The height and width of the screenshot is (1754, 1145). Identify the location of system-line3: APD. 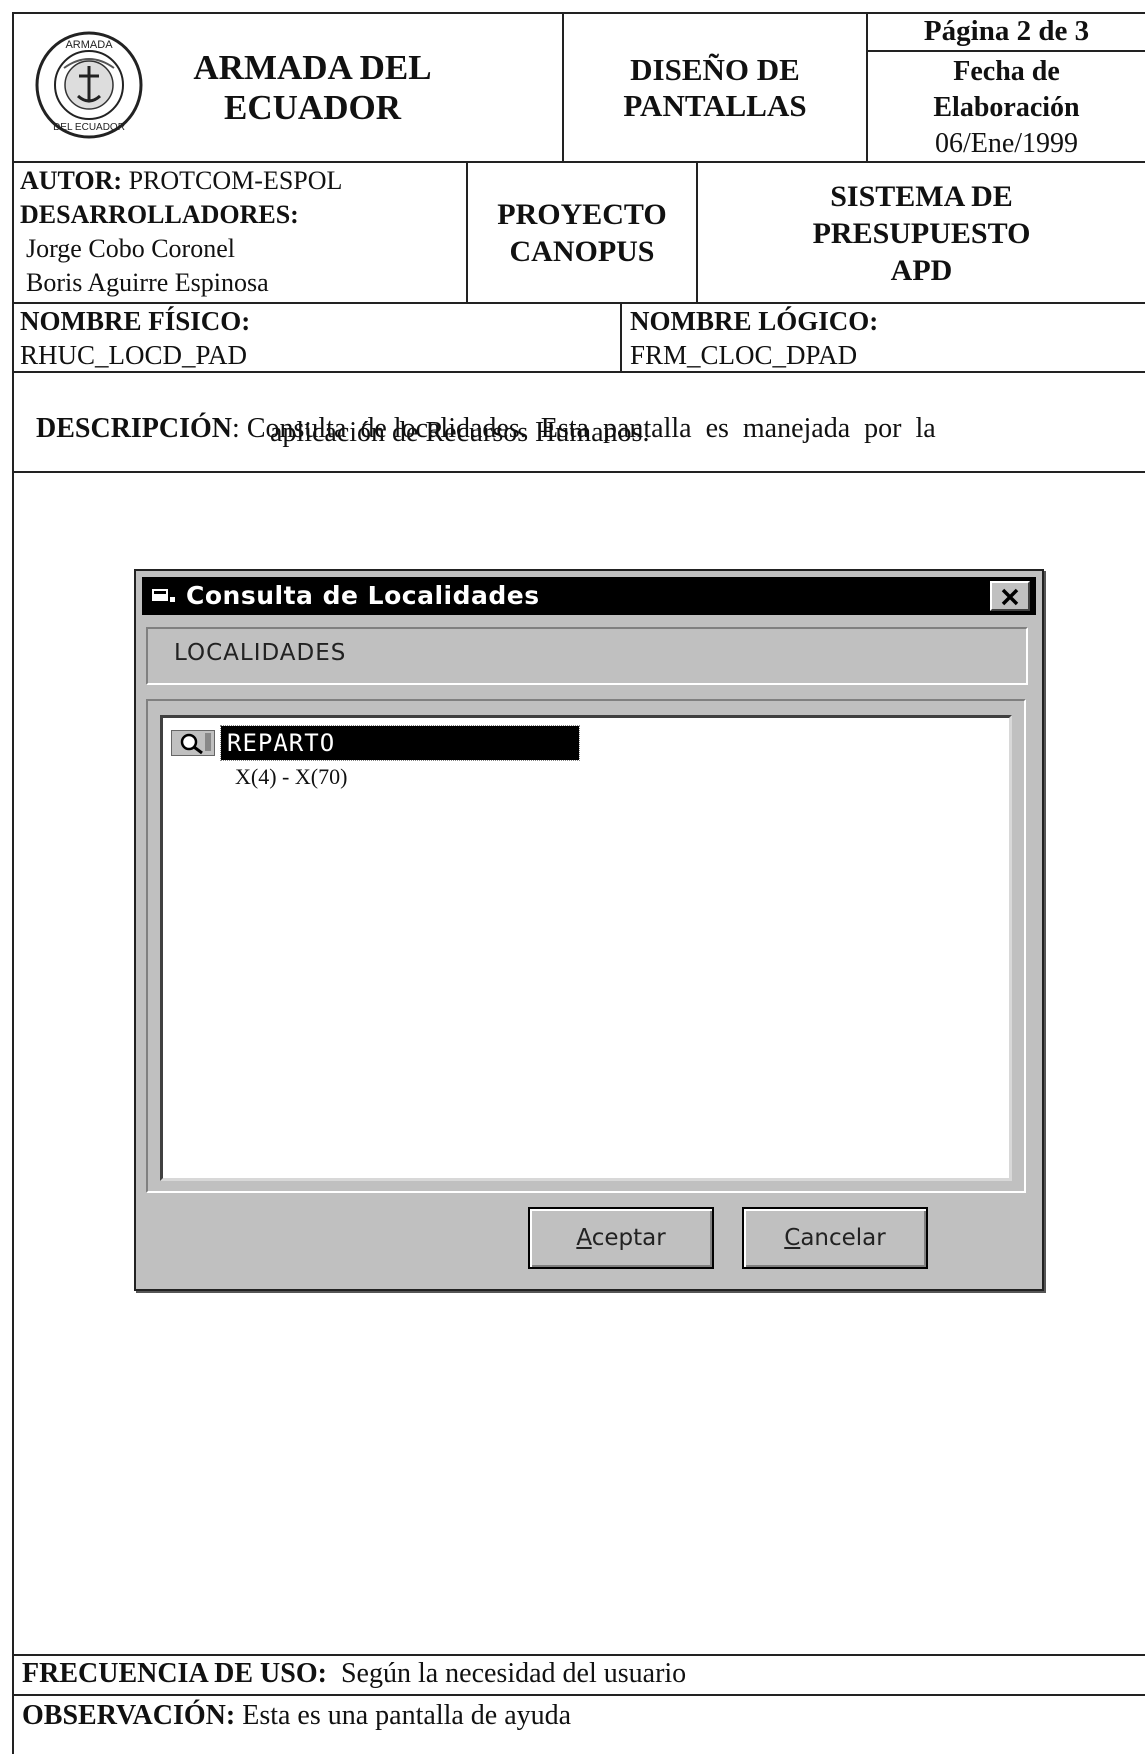
(921, 270).